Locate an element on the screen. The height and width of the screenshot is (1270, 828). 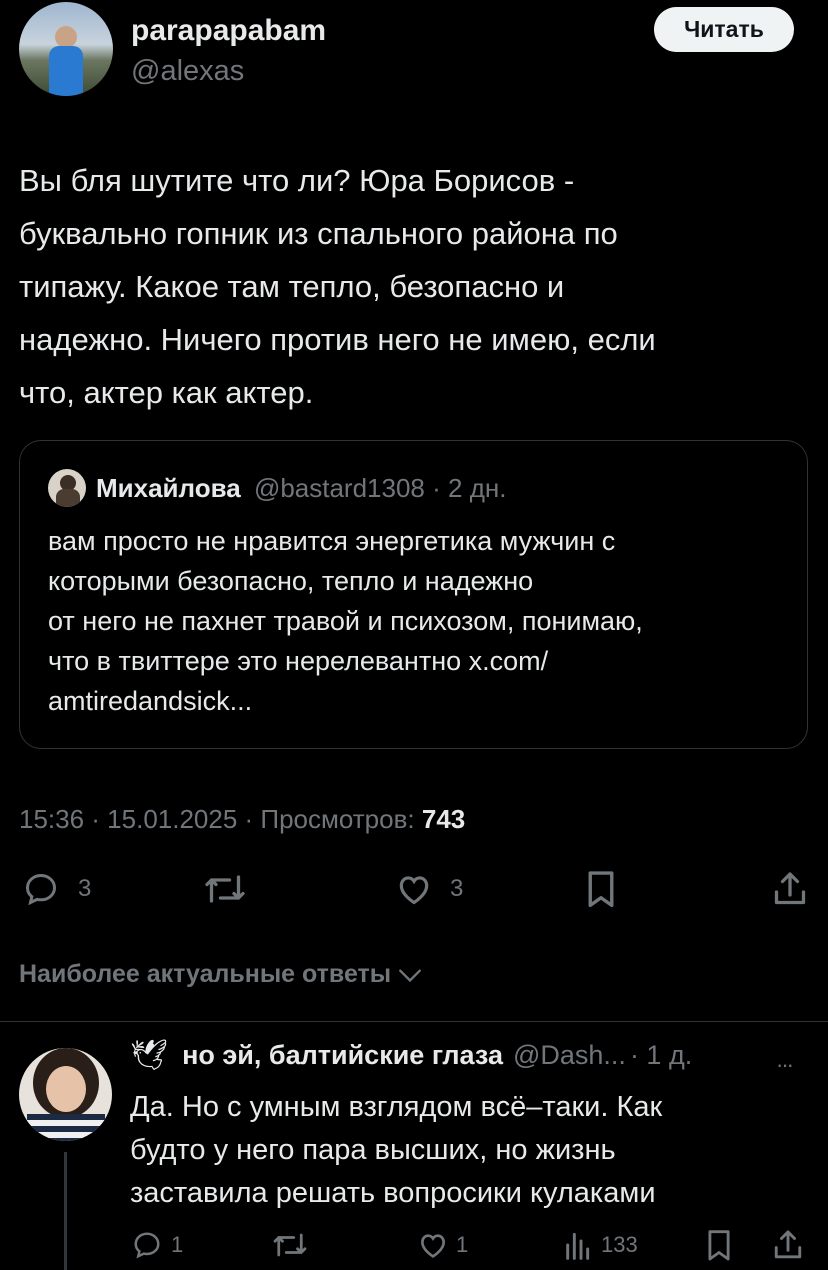
reply-line: заставила решать вопросики кулаками is located at coordinates (393, 1193).